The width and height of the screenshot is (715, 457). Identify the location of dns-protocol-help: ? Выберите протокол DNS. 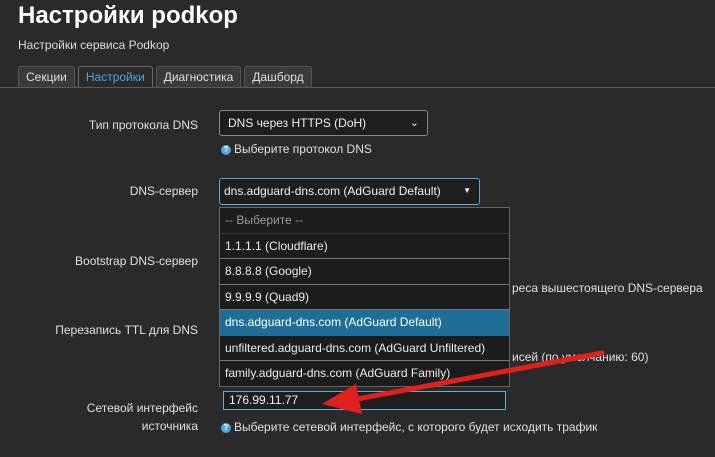
(296, 149).